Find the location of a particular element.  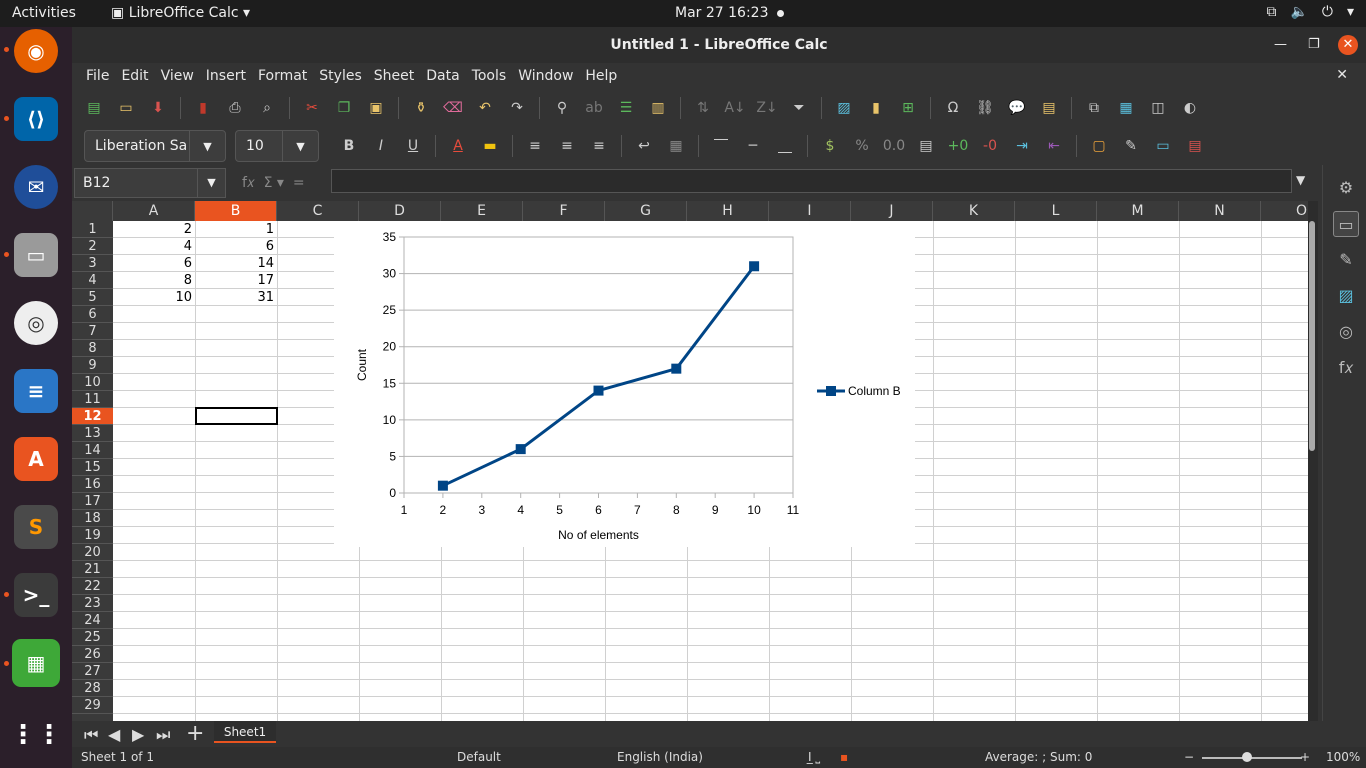

sort-icon: ⇅ is located at coordinates (703, 108).